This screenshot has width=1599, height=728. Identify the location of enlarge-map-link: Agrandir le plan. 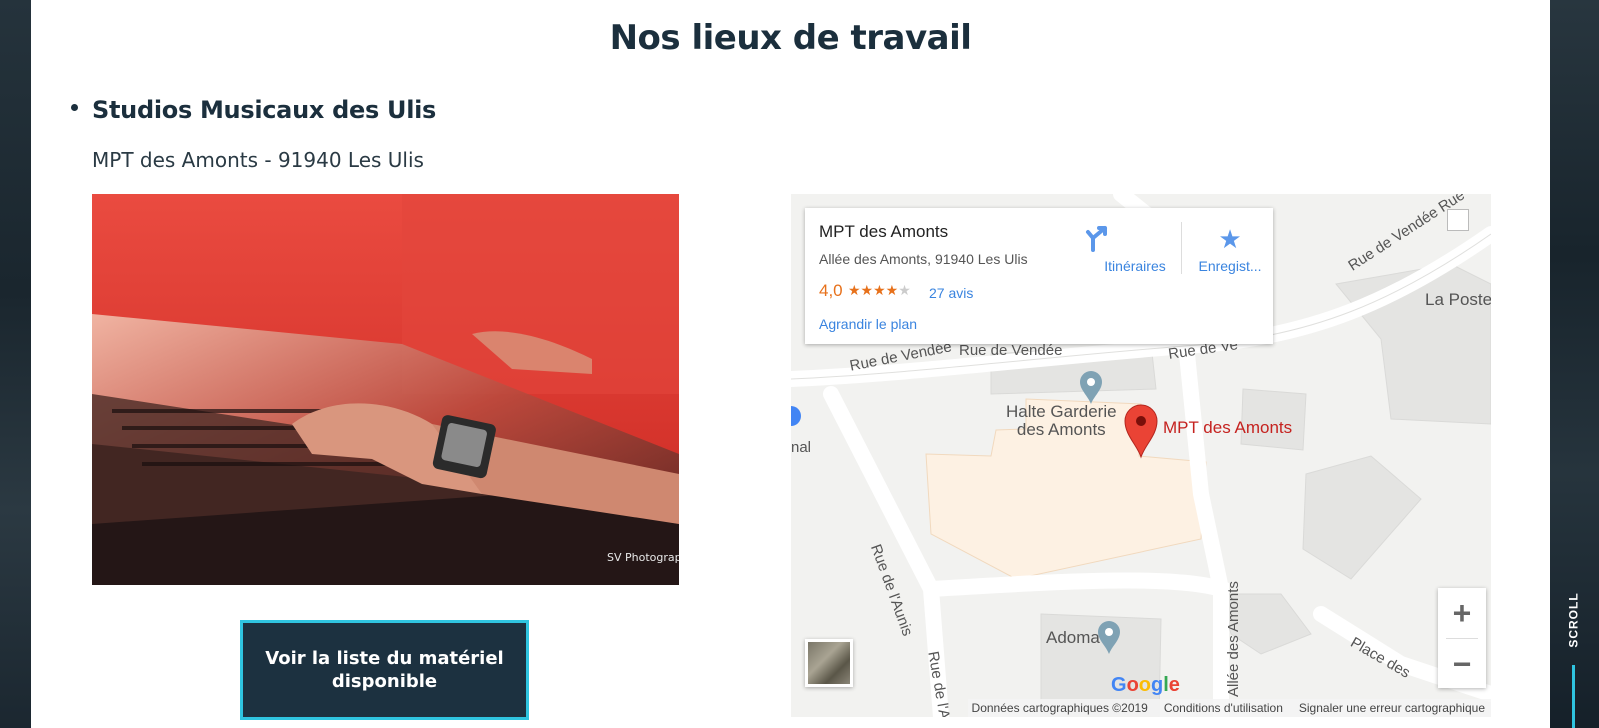
(868, 324).